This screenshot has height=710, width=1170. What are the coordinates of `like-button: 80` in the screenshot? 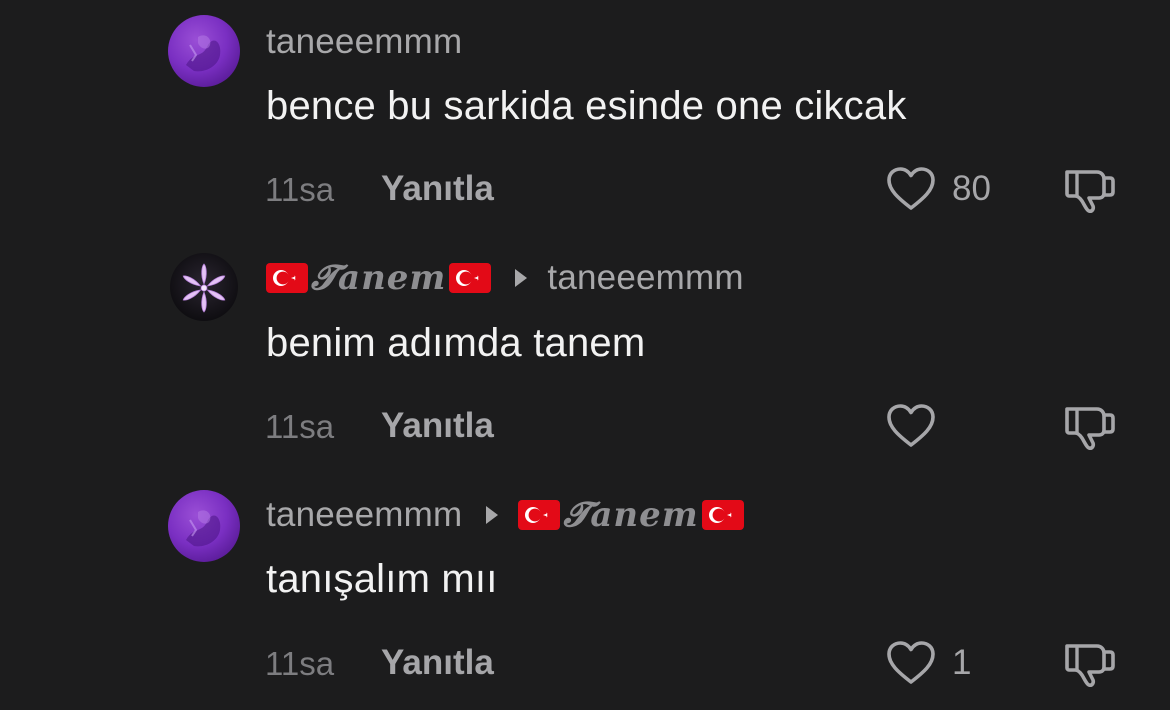 It's located at (938, 189).